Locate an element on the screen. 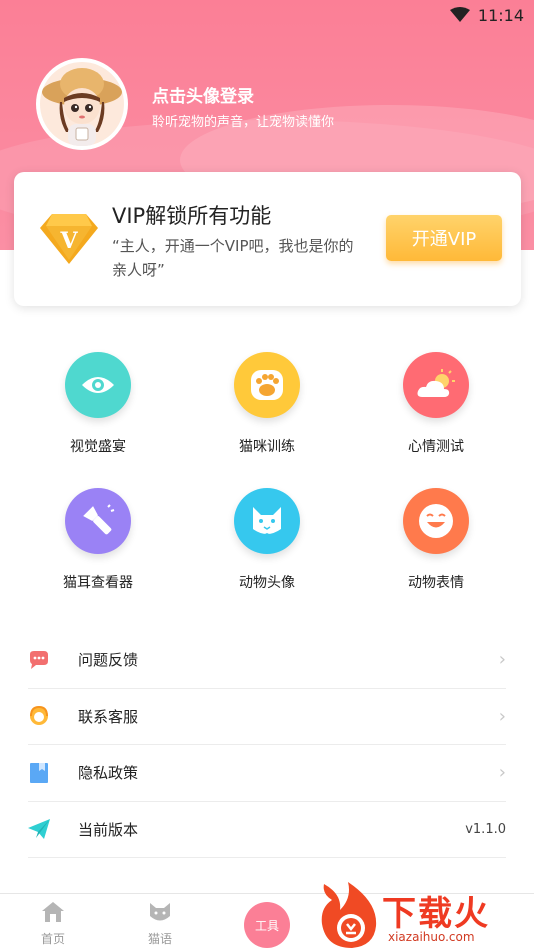 This screenshot has height=949, width=534. grid-item-animal-avatar: 动物头像 is located at coordinates (267, 540).